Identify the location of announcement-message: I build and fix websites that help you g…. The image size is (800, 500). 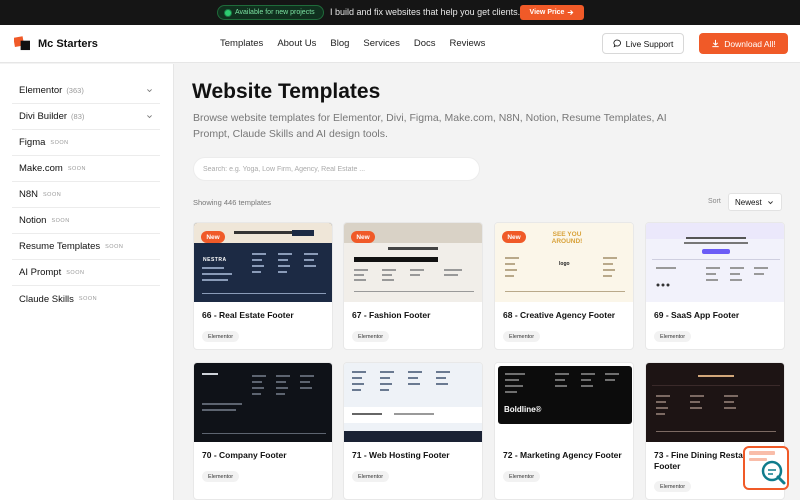
(425, 12).